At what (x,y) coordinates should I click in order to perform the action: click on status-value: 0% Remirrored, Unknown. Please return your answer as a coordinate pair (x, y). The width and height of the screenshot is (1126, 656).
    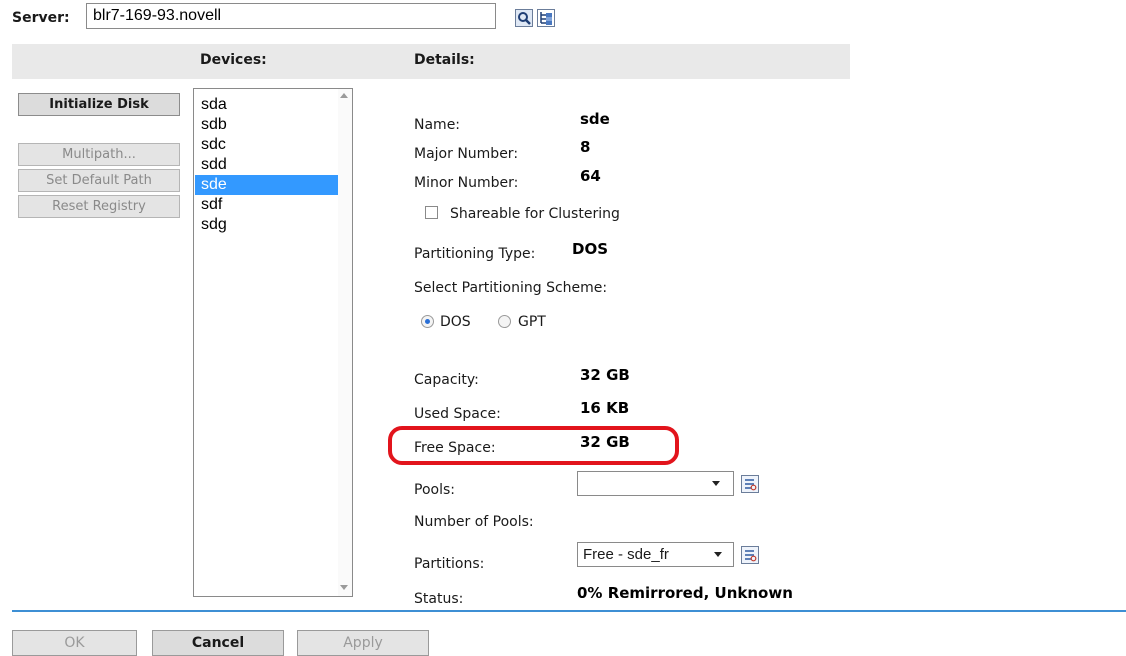
    Looking at the image, I should click on (685, 593).